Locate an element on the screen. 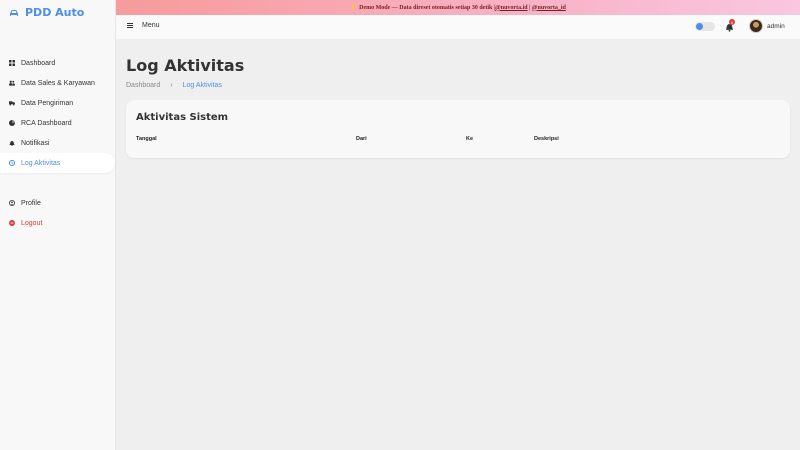 This screenshot has height=450, width=800. sidebar-item-label: Data Sales & Karyawan is located at coordinates (58, 83).